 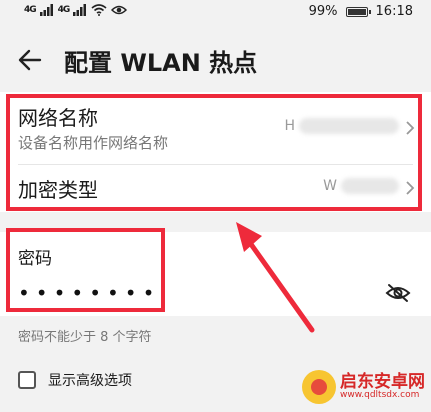 What do you see at coordinates (46, 10) in the screenshot?
I see `cellular-bars-icon` at bounding box center [46, 10].